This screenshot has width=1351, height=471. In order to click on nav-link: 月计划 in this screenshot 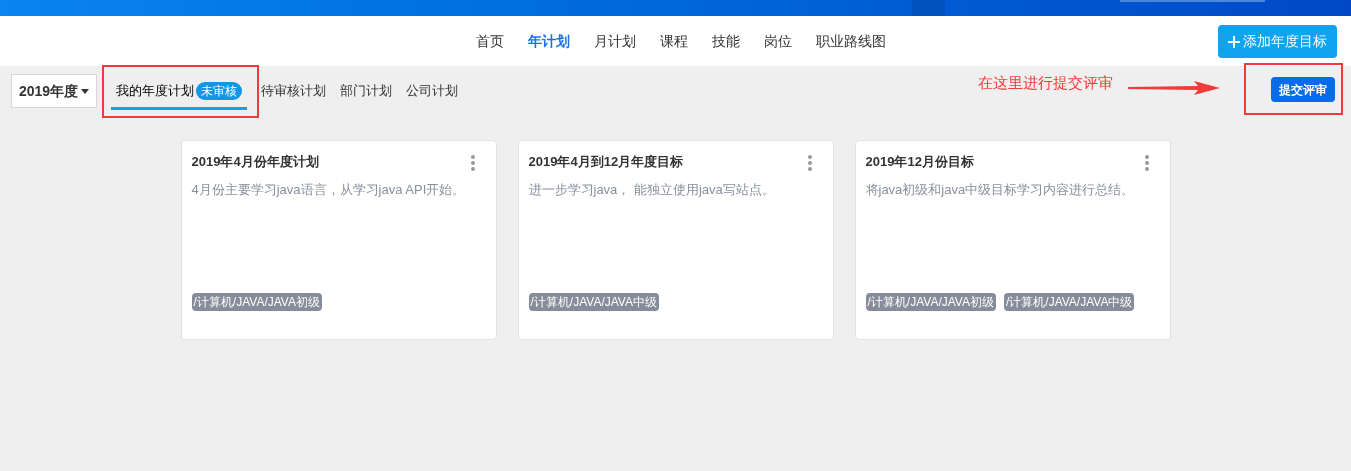, I will do `click(614, 41)`.